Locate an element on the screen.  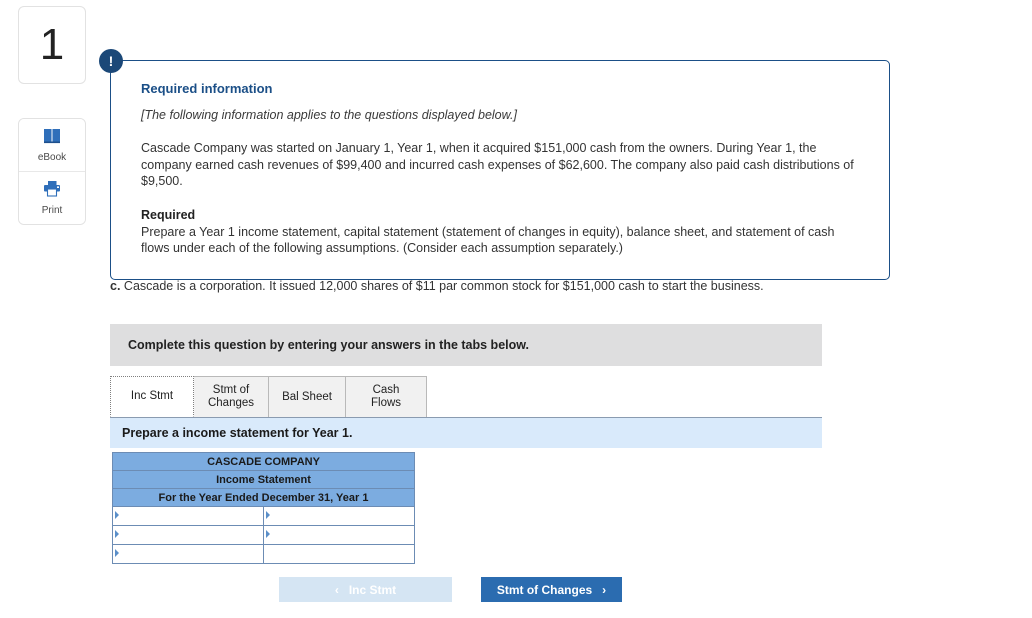
chevron-left-icon: ‹ is located at coordinates (336, 589).